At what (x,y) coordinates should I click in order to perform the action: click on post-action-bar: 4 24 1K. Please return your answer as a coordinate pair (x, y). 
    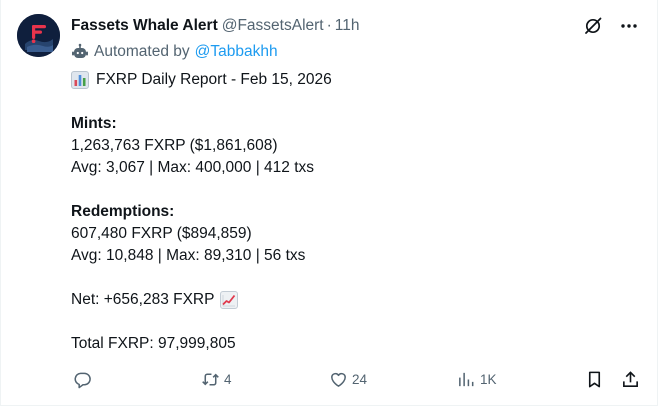
    Looking at the image, I should click on (357, 379).